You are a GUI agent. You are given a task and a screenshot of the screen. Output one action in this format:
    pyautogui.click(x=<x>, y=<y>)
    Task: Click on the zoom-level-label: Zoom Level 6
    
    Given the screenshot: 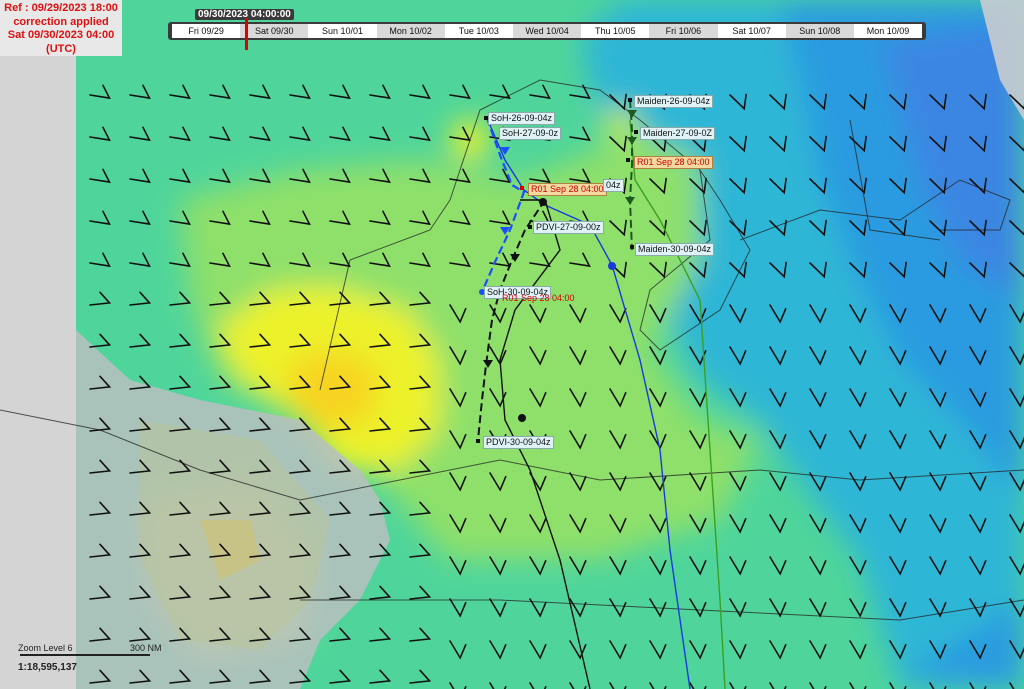 What is the action you would take?
    pyautogui.click(x=45, y=648)
    